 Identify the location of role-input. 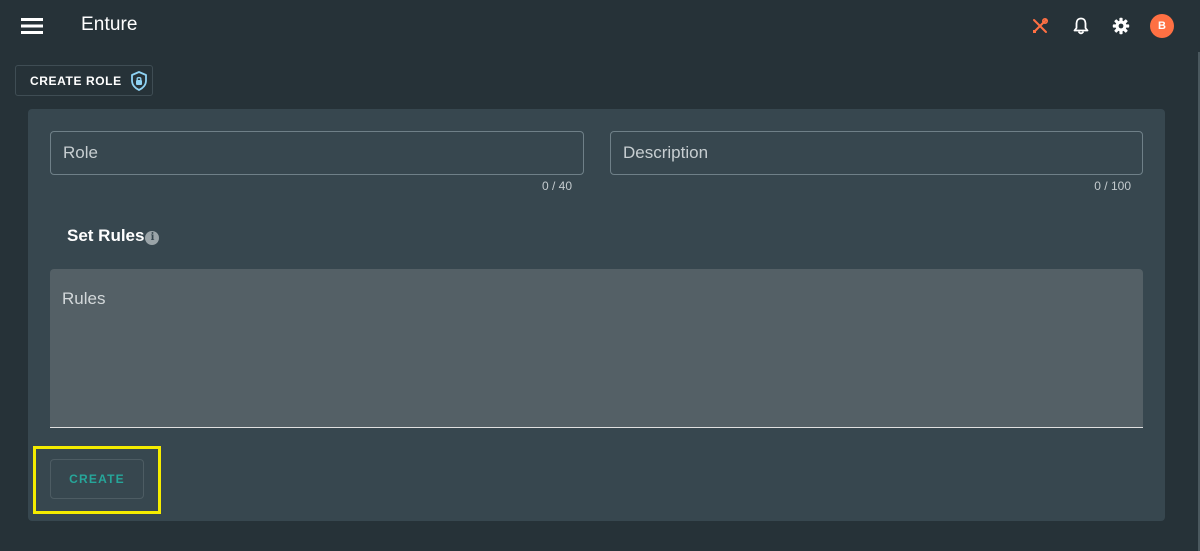
(317, 153).